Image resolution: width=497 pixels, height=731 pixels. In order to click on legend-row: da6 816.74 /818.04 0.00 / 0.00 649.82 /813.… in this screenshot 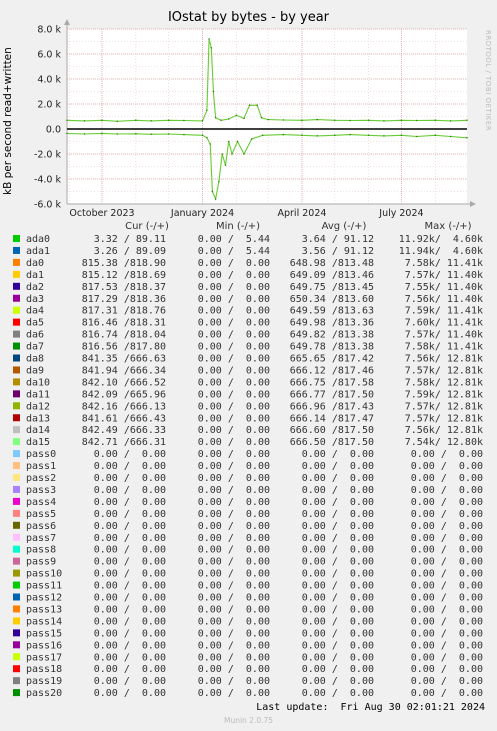, I will do `click(248, 335)`.